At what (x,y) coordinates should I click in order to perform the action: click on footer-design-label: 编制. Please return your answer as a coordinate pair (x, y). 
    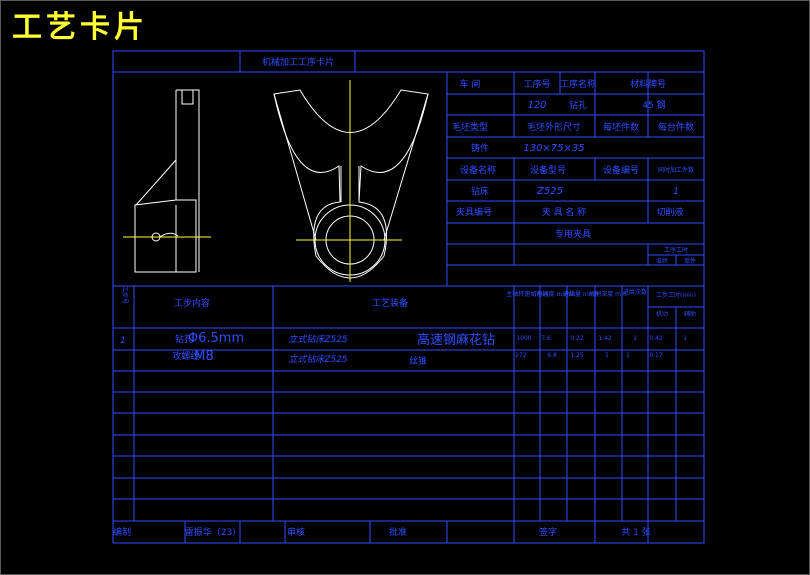
    Looking at the image, I should click on (122, 532).